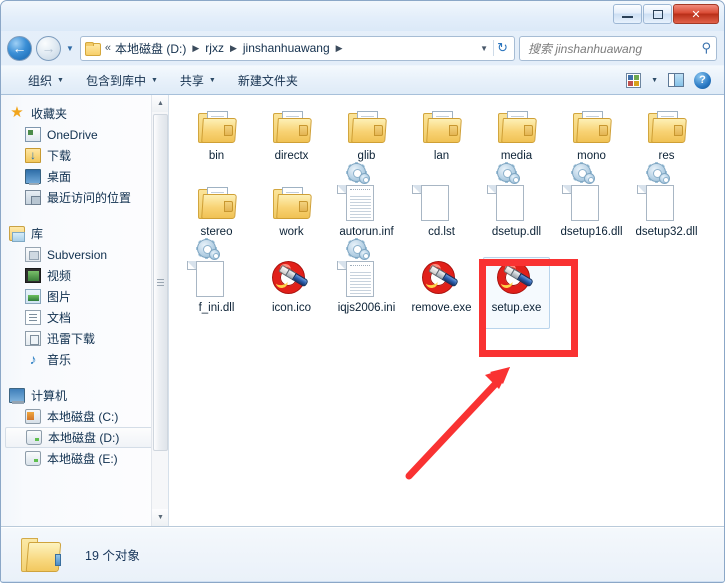 The height and width of the screenshot is (583, 725). I want to click on file-item: mono, so click(591, 143).